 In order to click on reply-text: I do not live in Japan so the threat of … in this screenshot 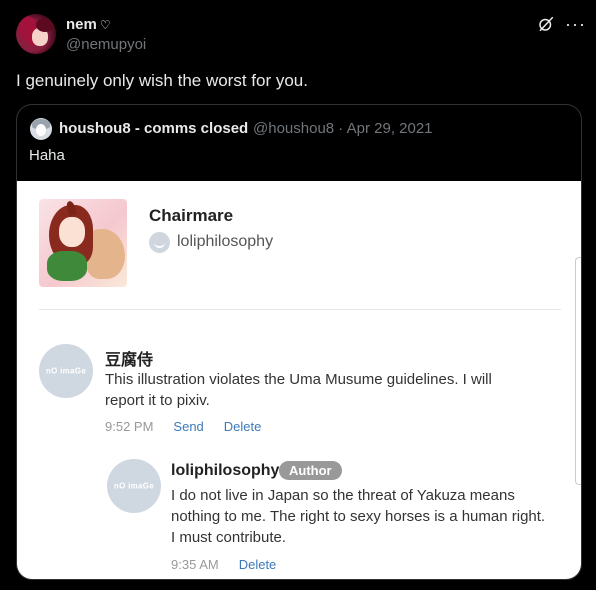, I will do `click(358, 516)`.